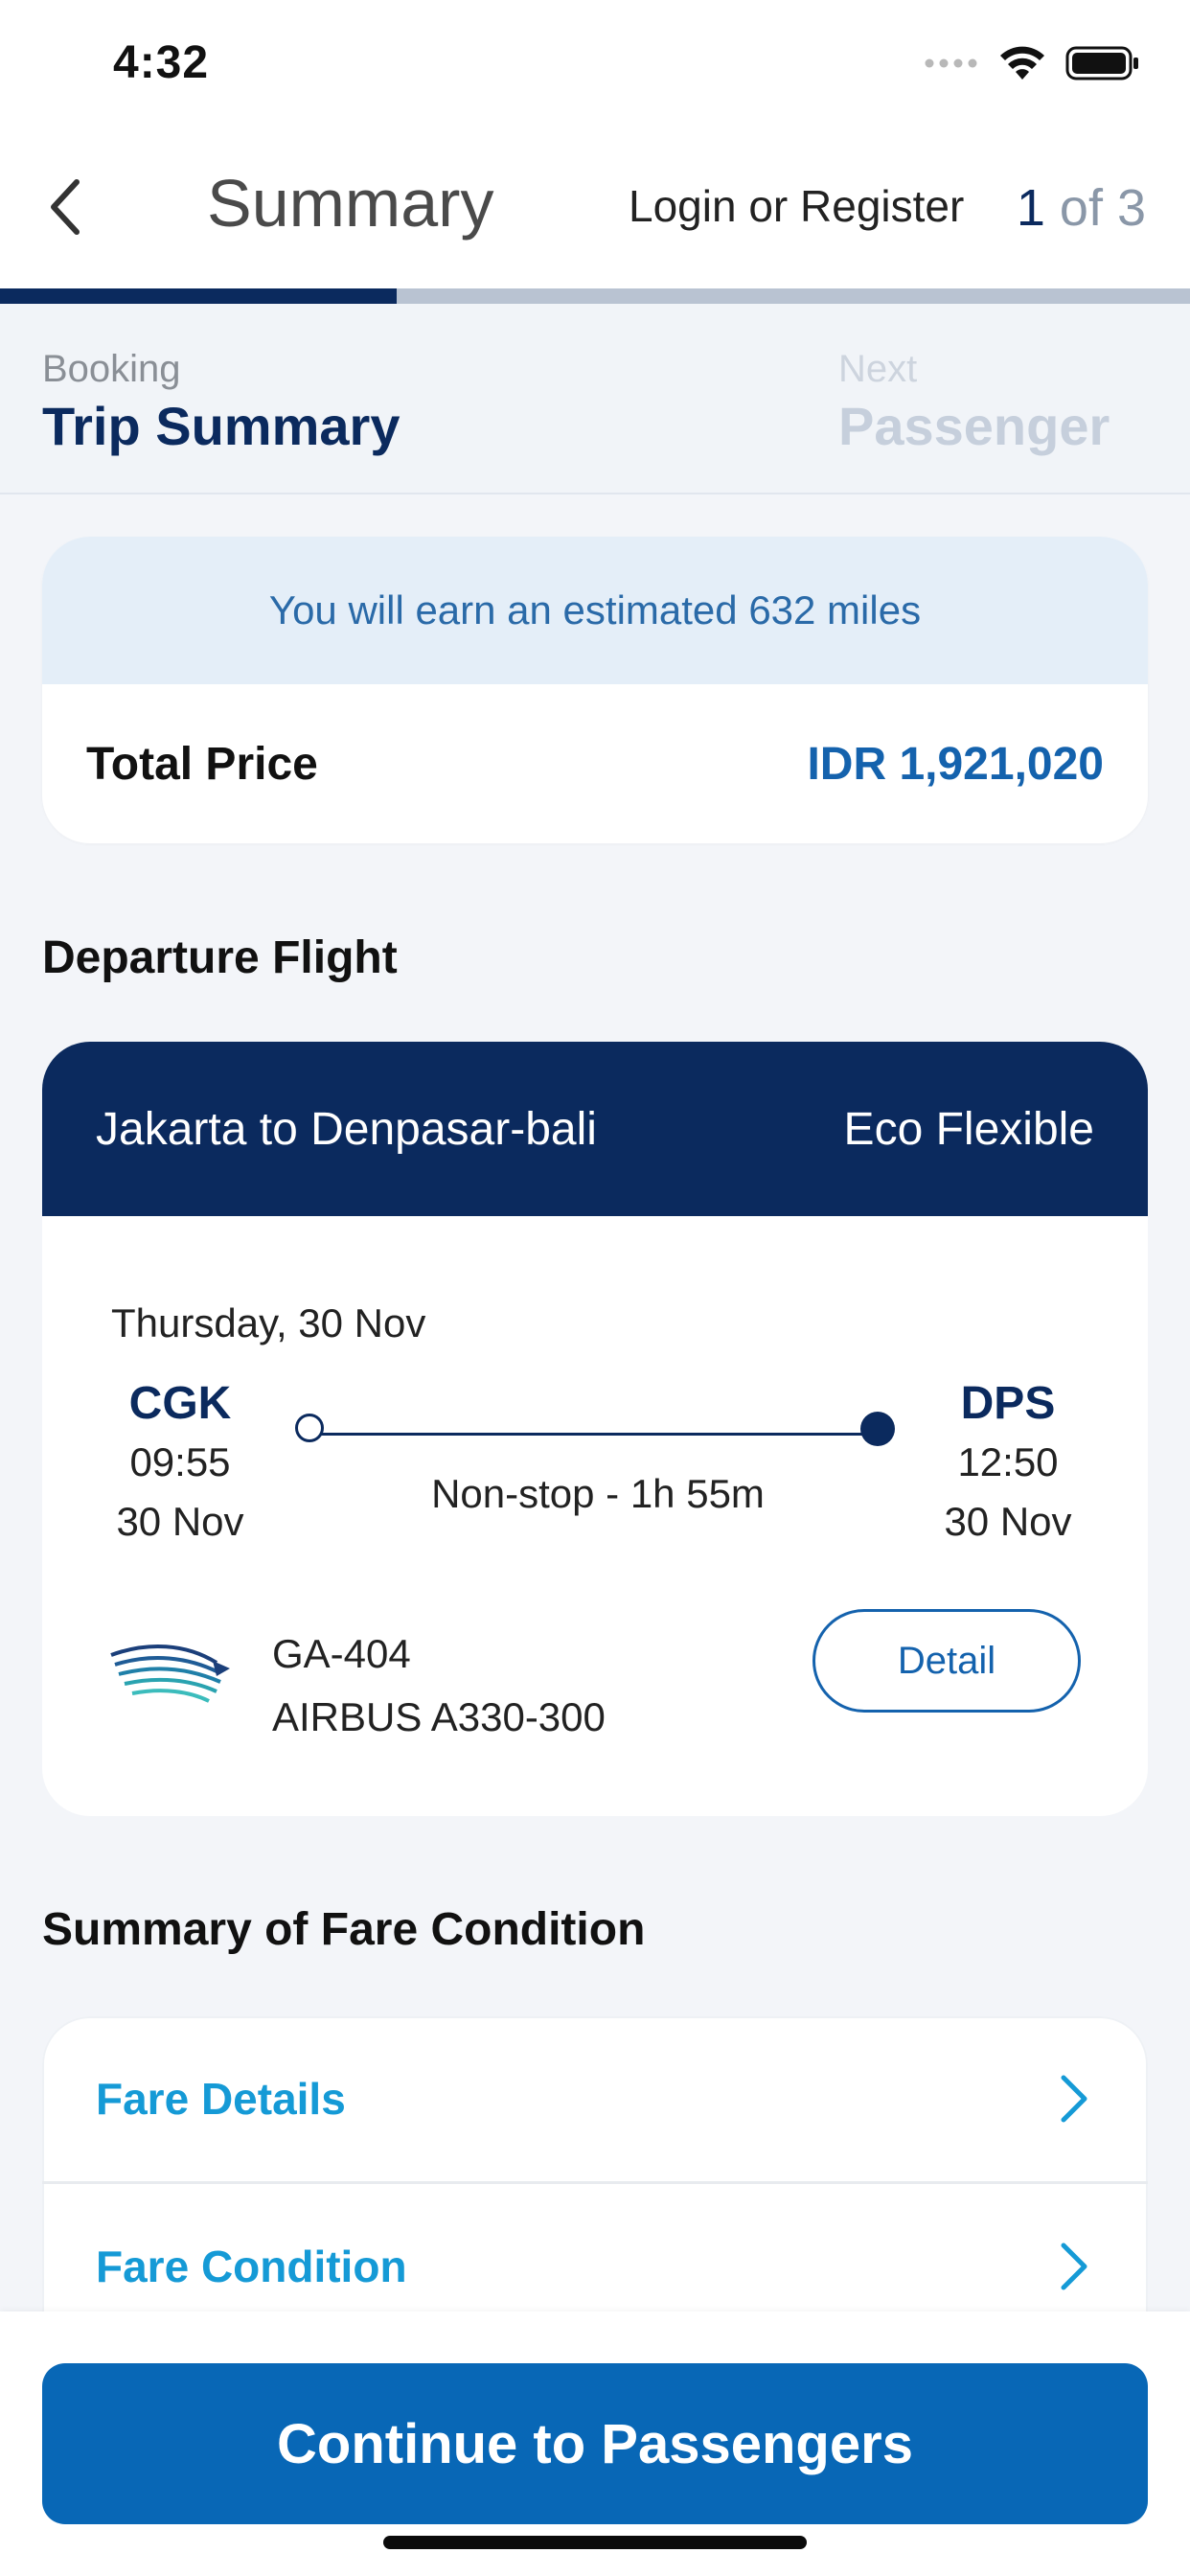 The width and height of the screenshot is (1190, 2576). I want to click on step-indicator: 1 of 3, so click(1081, 208).